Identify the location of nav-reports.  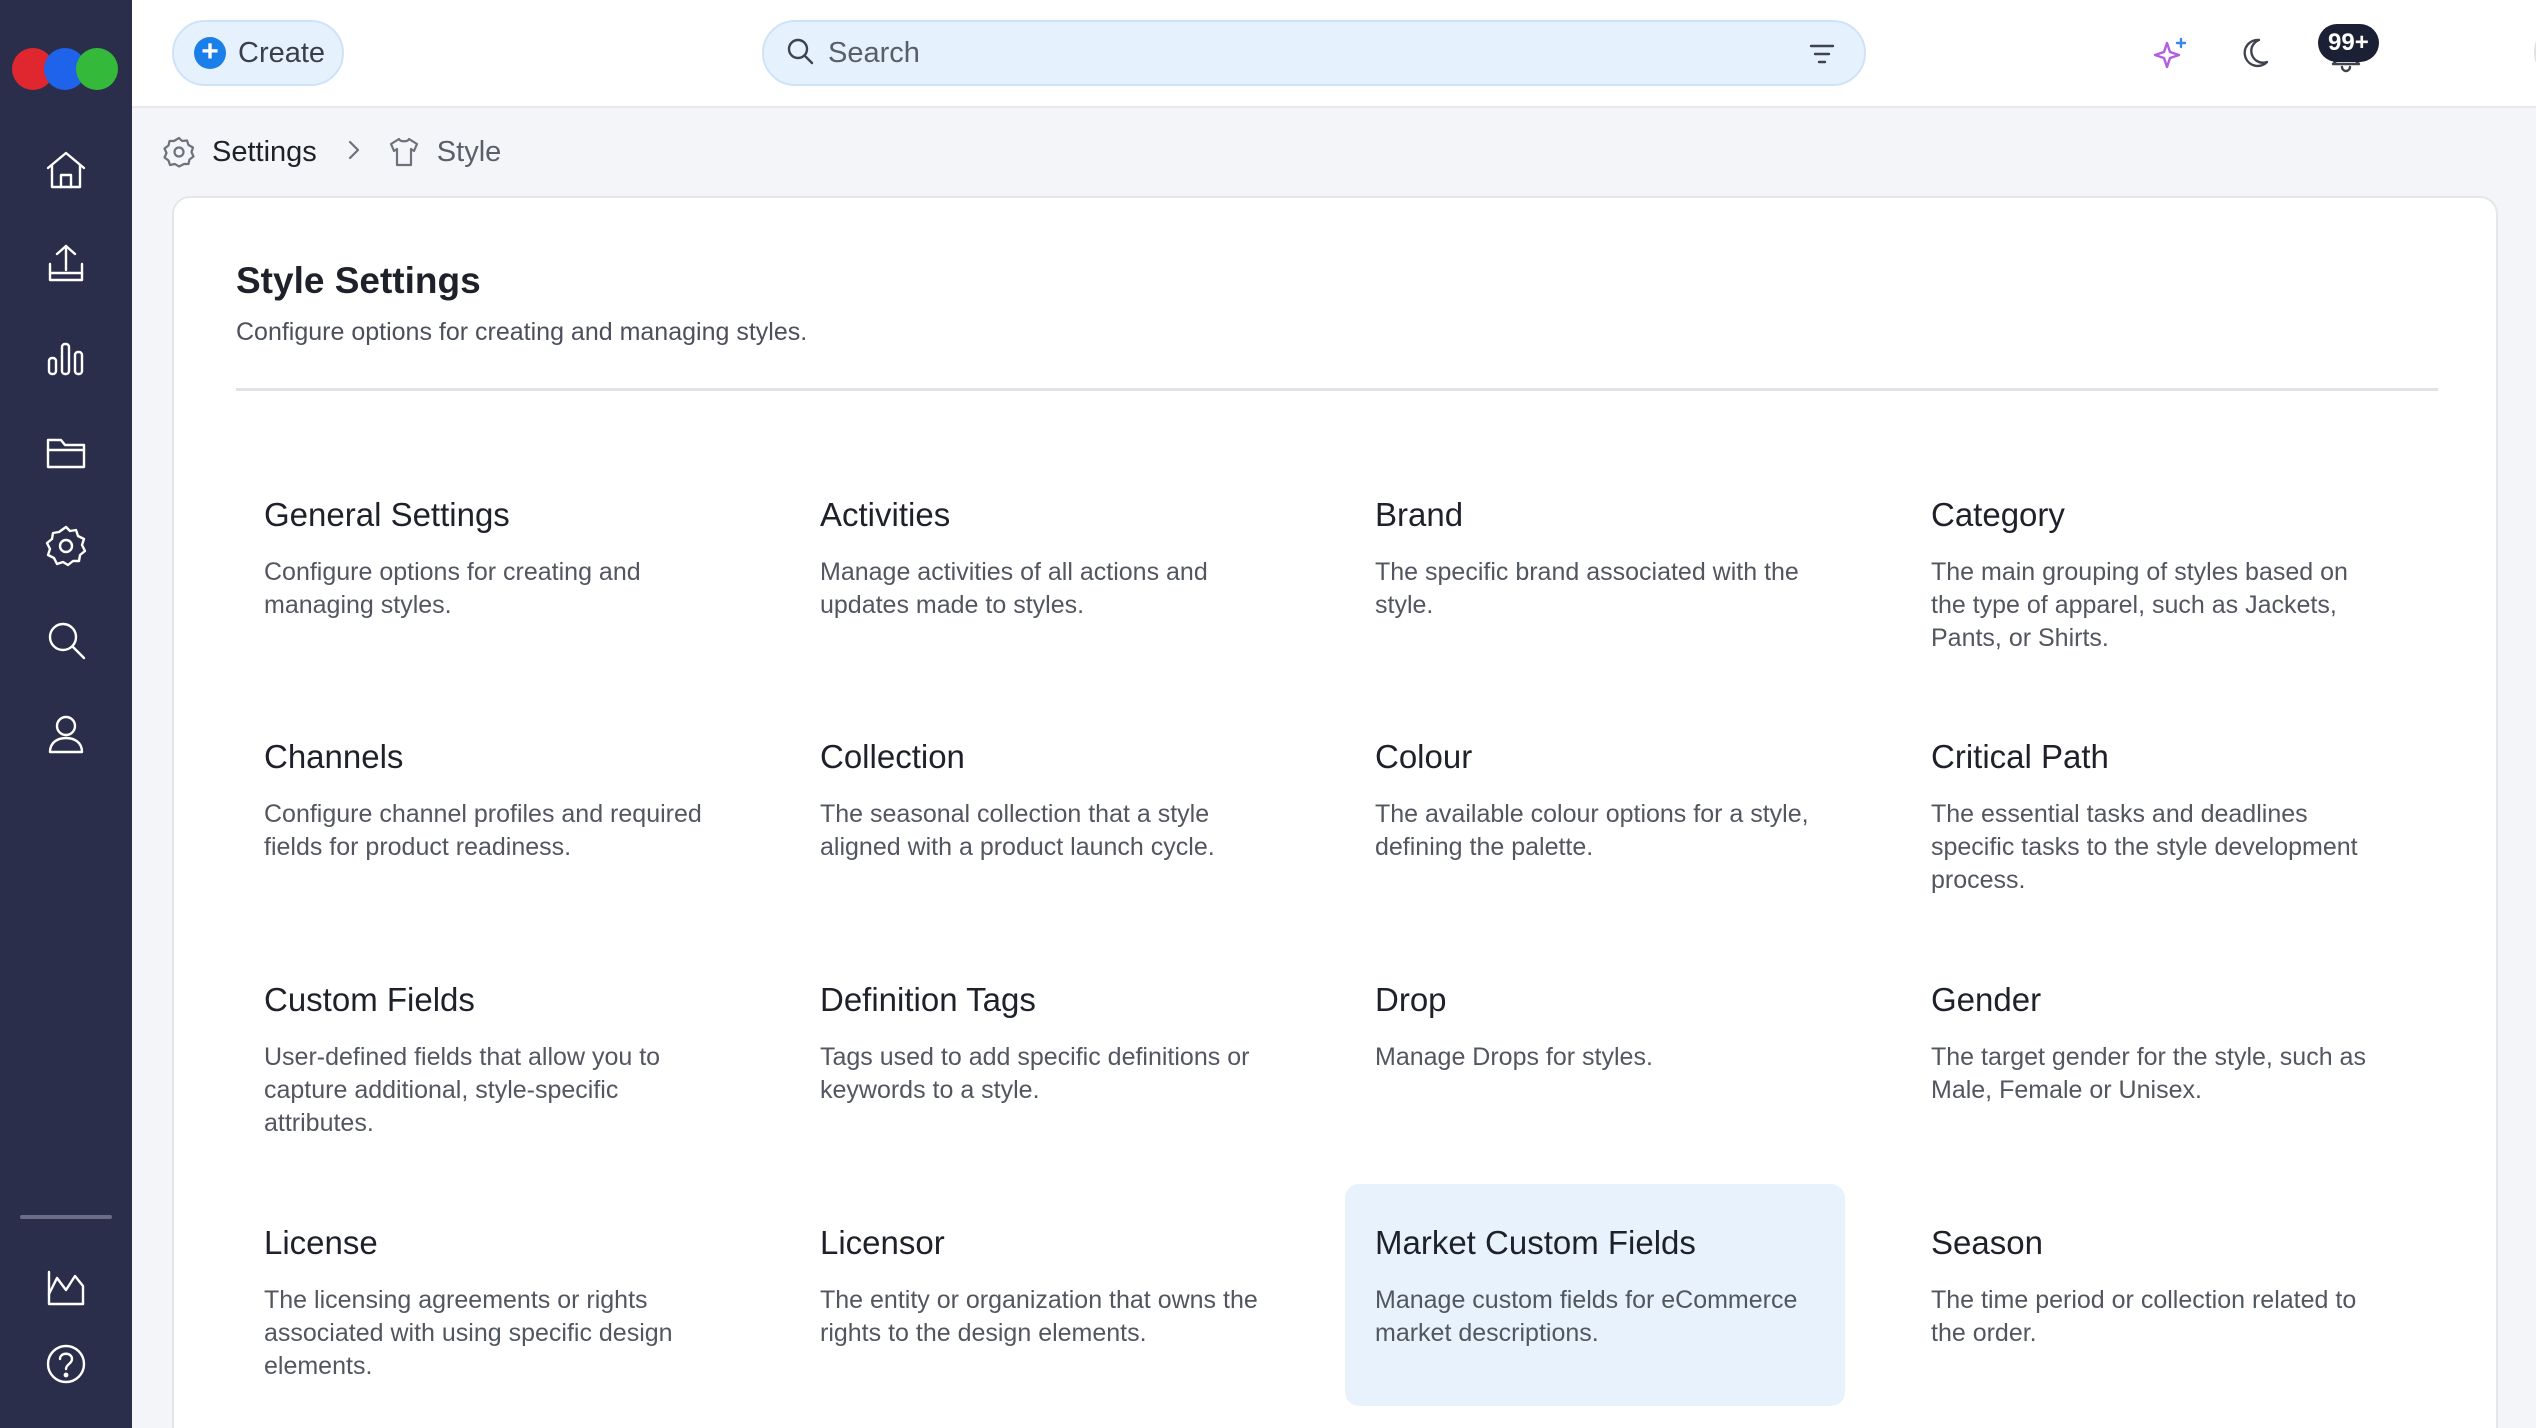
(66, 1288).